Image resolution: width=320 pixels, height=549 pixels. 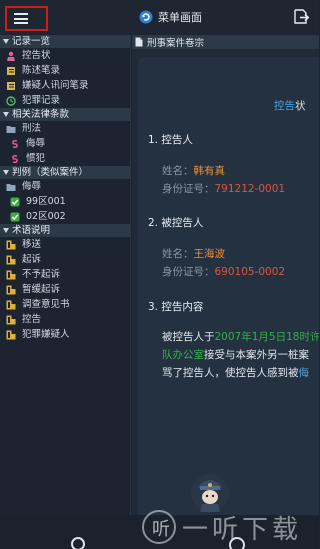 What do you see at coordinates (146, 17) in the screenshot?
I see `refresh-icon` at bounding box center [146, 17].